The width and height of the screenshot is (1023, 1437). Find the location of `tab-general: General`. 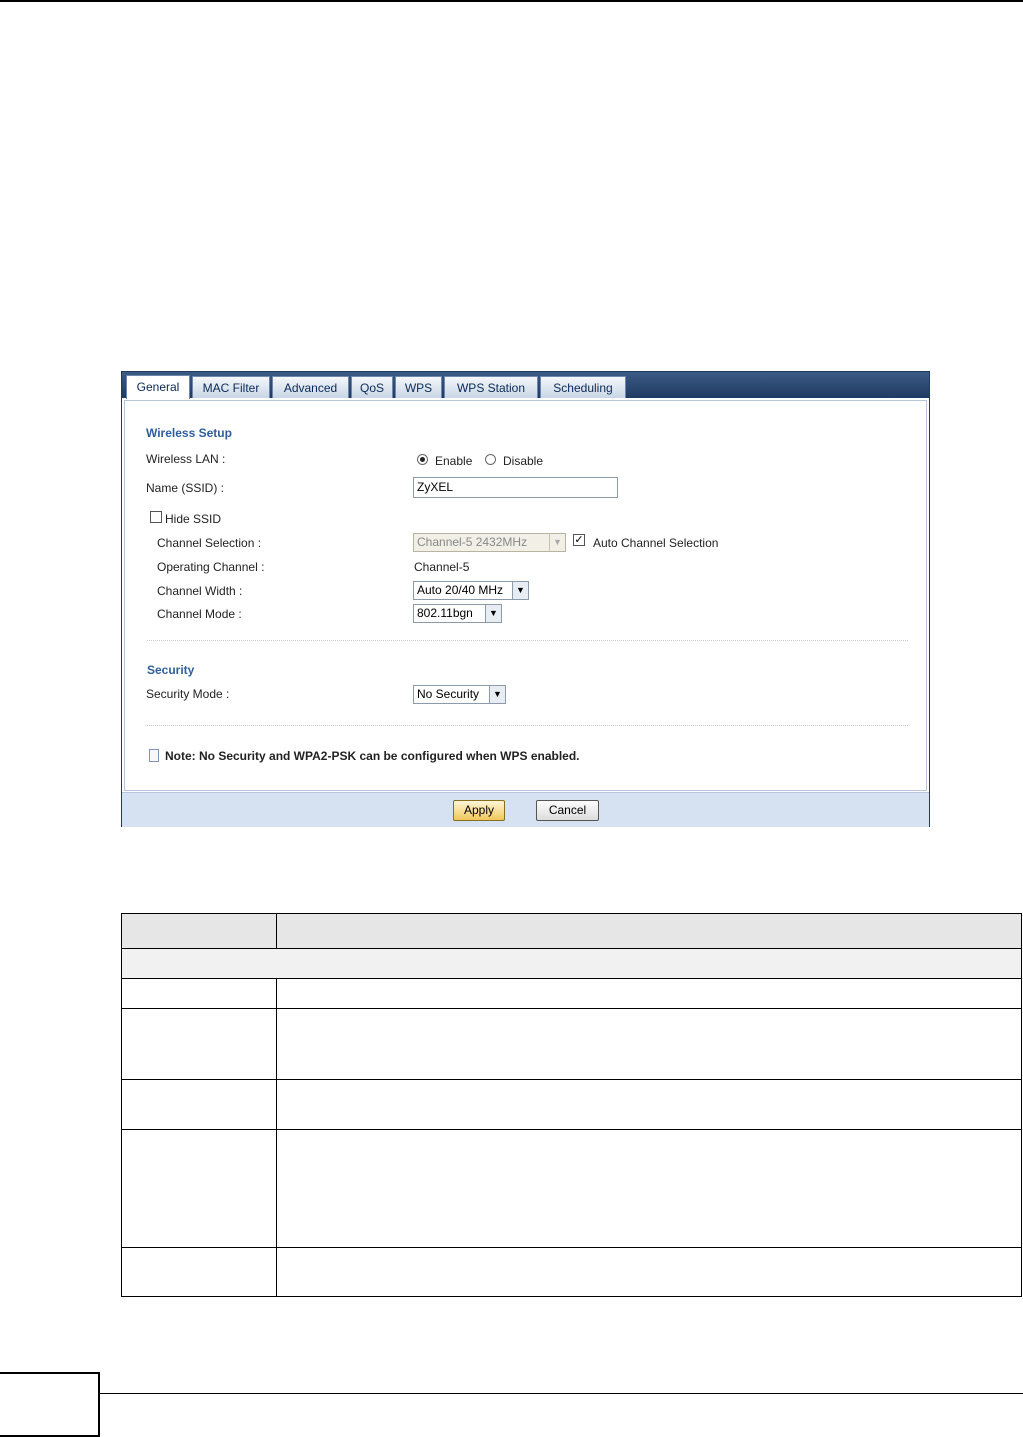

tab-general: General is located at coordinates (158, 387).